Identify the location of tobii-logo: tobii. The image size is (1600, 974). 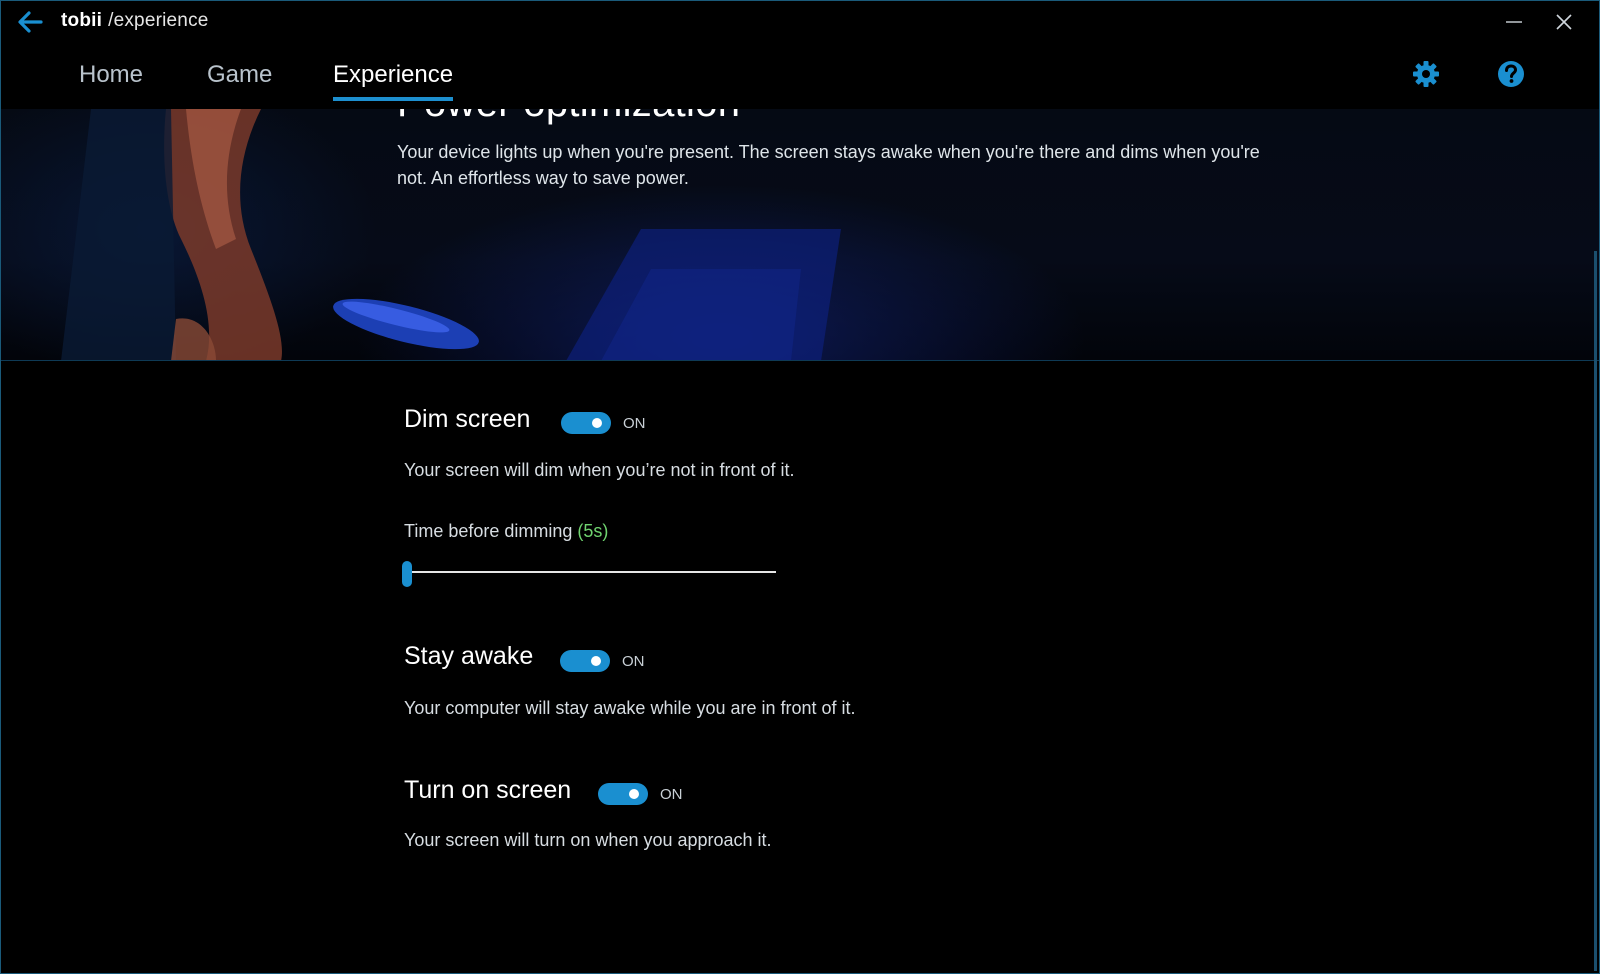
(82, 20).